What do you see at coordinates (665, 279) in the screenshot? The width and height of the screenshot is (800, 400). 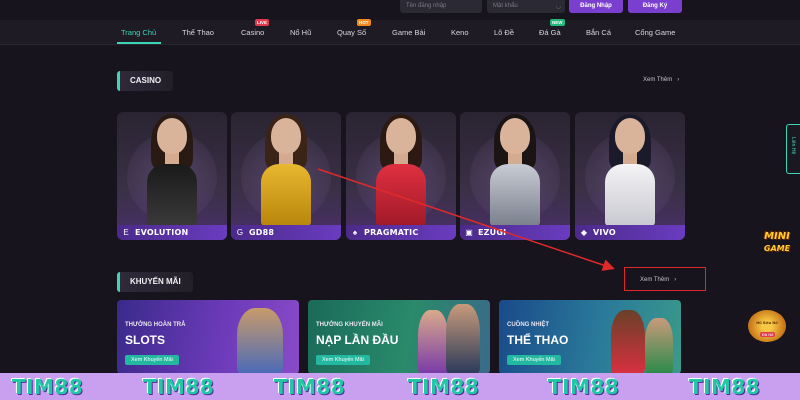 I see `annotation-highlight-box` at bounding box center [665, 279].